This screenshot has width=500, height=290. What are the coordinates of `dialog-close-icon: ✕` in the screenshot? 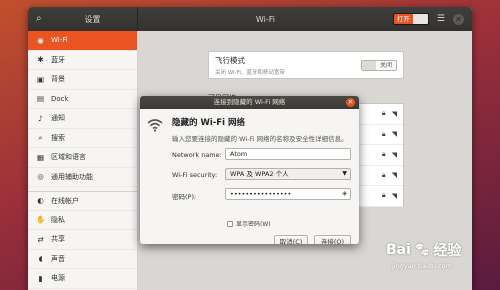 It's located at (350, 102).